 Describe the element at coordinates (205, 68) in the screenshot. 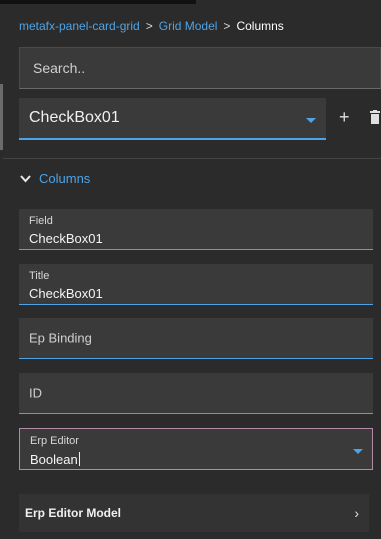

I see `search-input` at that location.